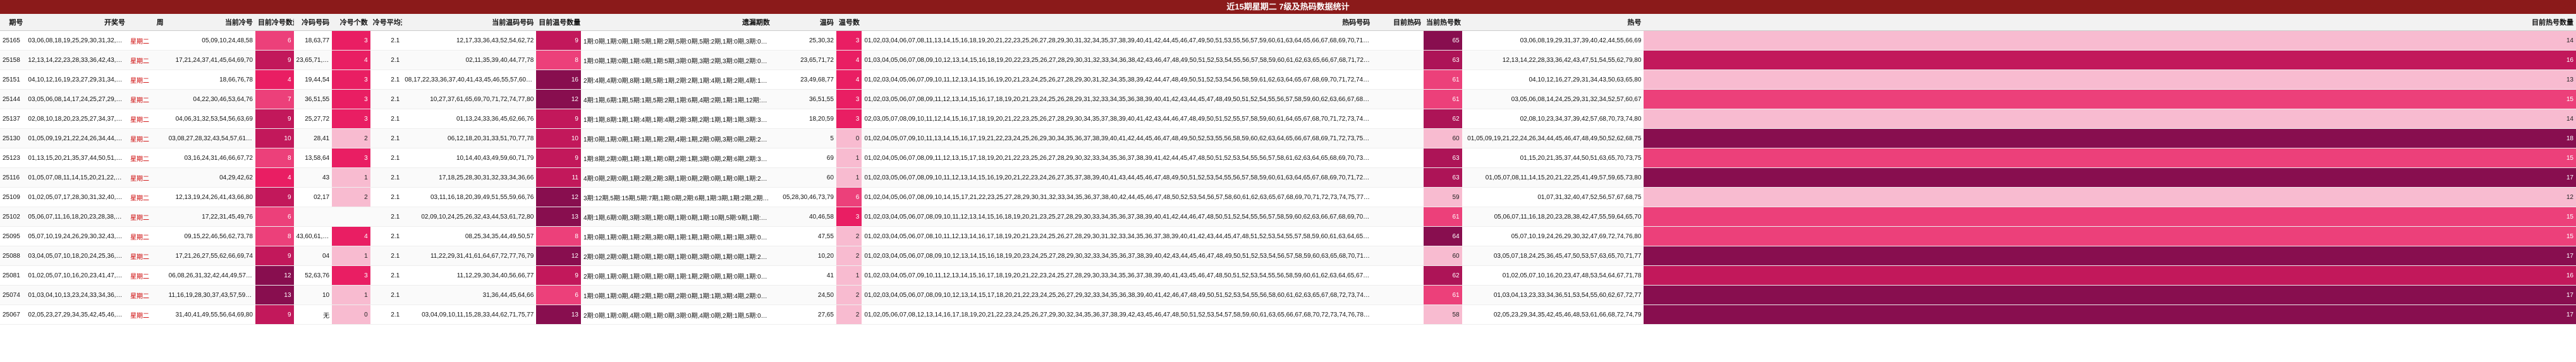 The height and width of the screenshot is (362, 2576). Describe the element at coordinates (313, 275) in the screenshot. I see `cell-coldNums: 52,63,76` at that location.